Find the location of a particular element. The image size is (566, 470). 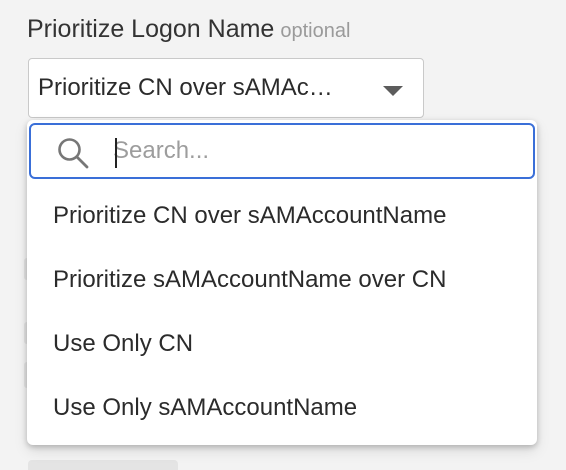

chevron-down-icon is located at coordinates (393, 91).